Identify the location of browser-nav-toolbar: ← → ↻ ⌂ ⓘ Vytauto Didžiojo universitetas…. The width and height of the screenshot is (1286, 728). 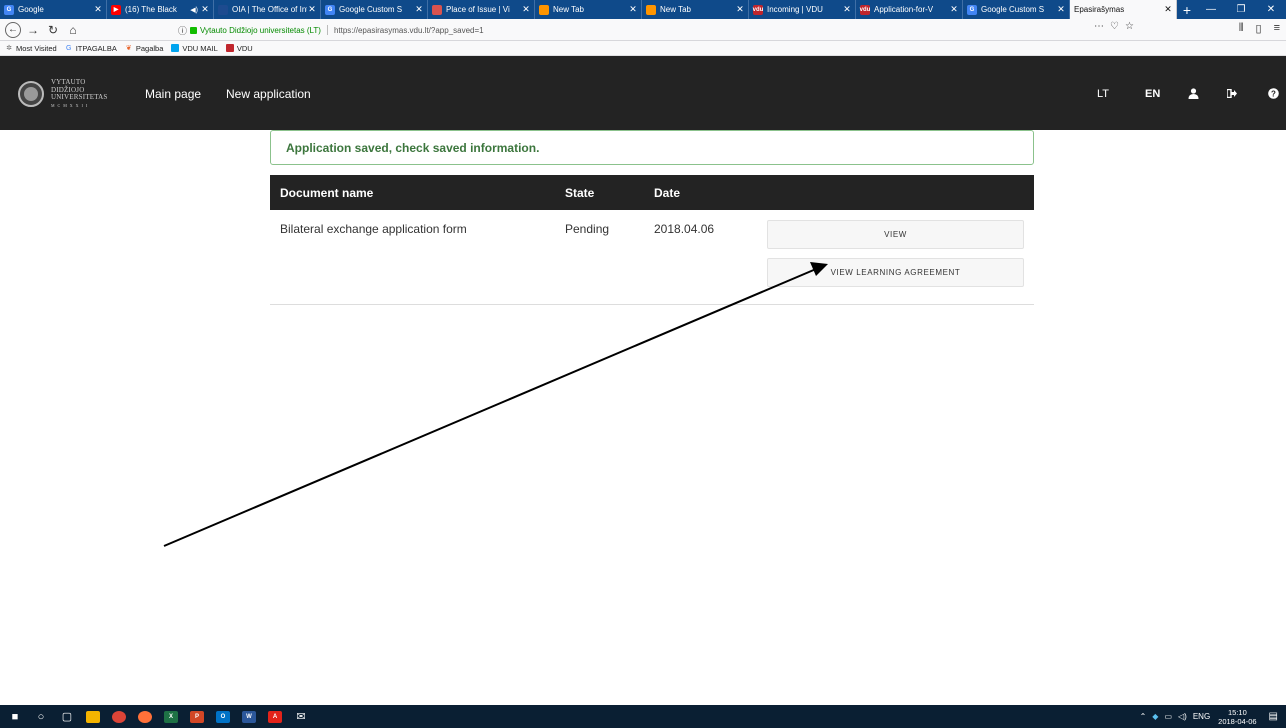
(643, 30).